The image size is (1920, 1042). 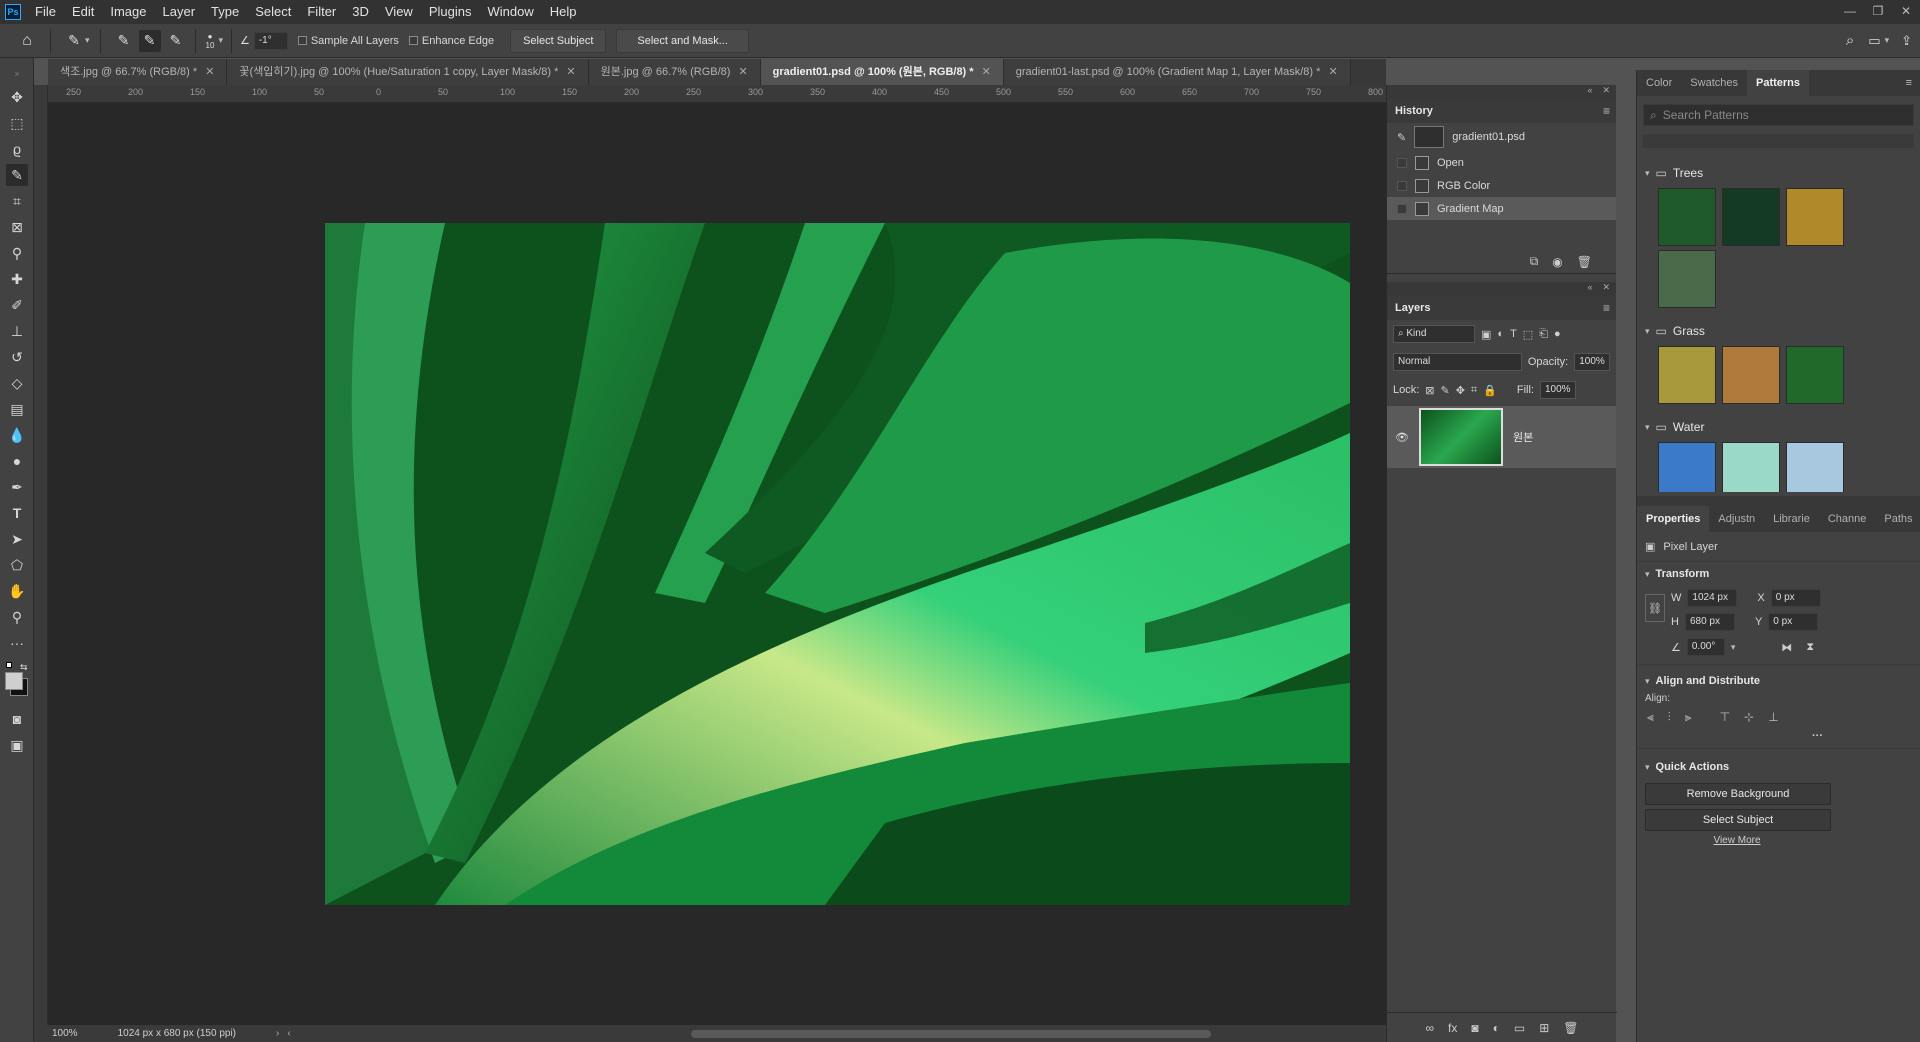 I want to click on eye-icon: 👁, so click(x=1402, y=437).